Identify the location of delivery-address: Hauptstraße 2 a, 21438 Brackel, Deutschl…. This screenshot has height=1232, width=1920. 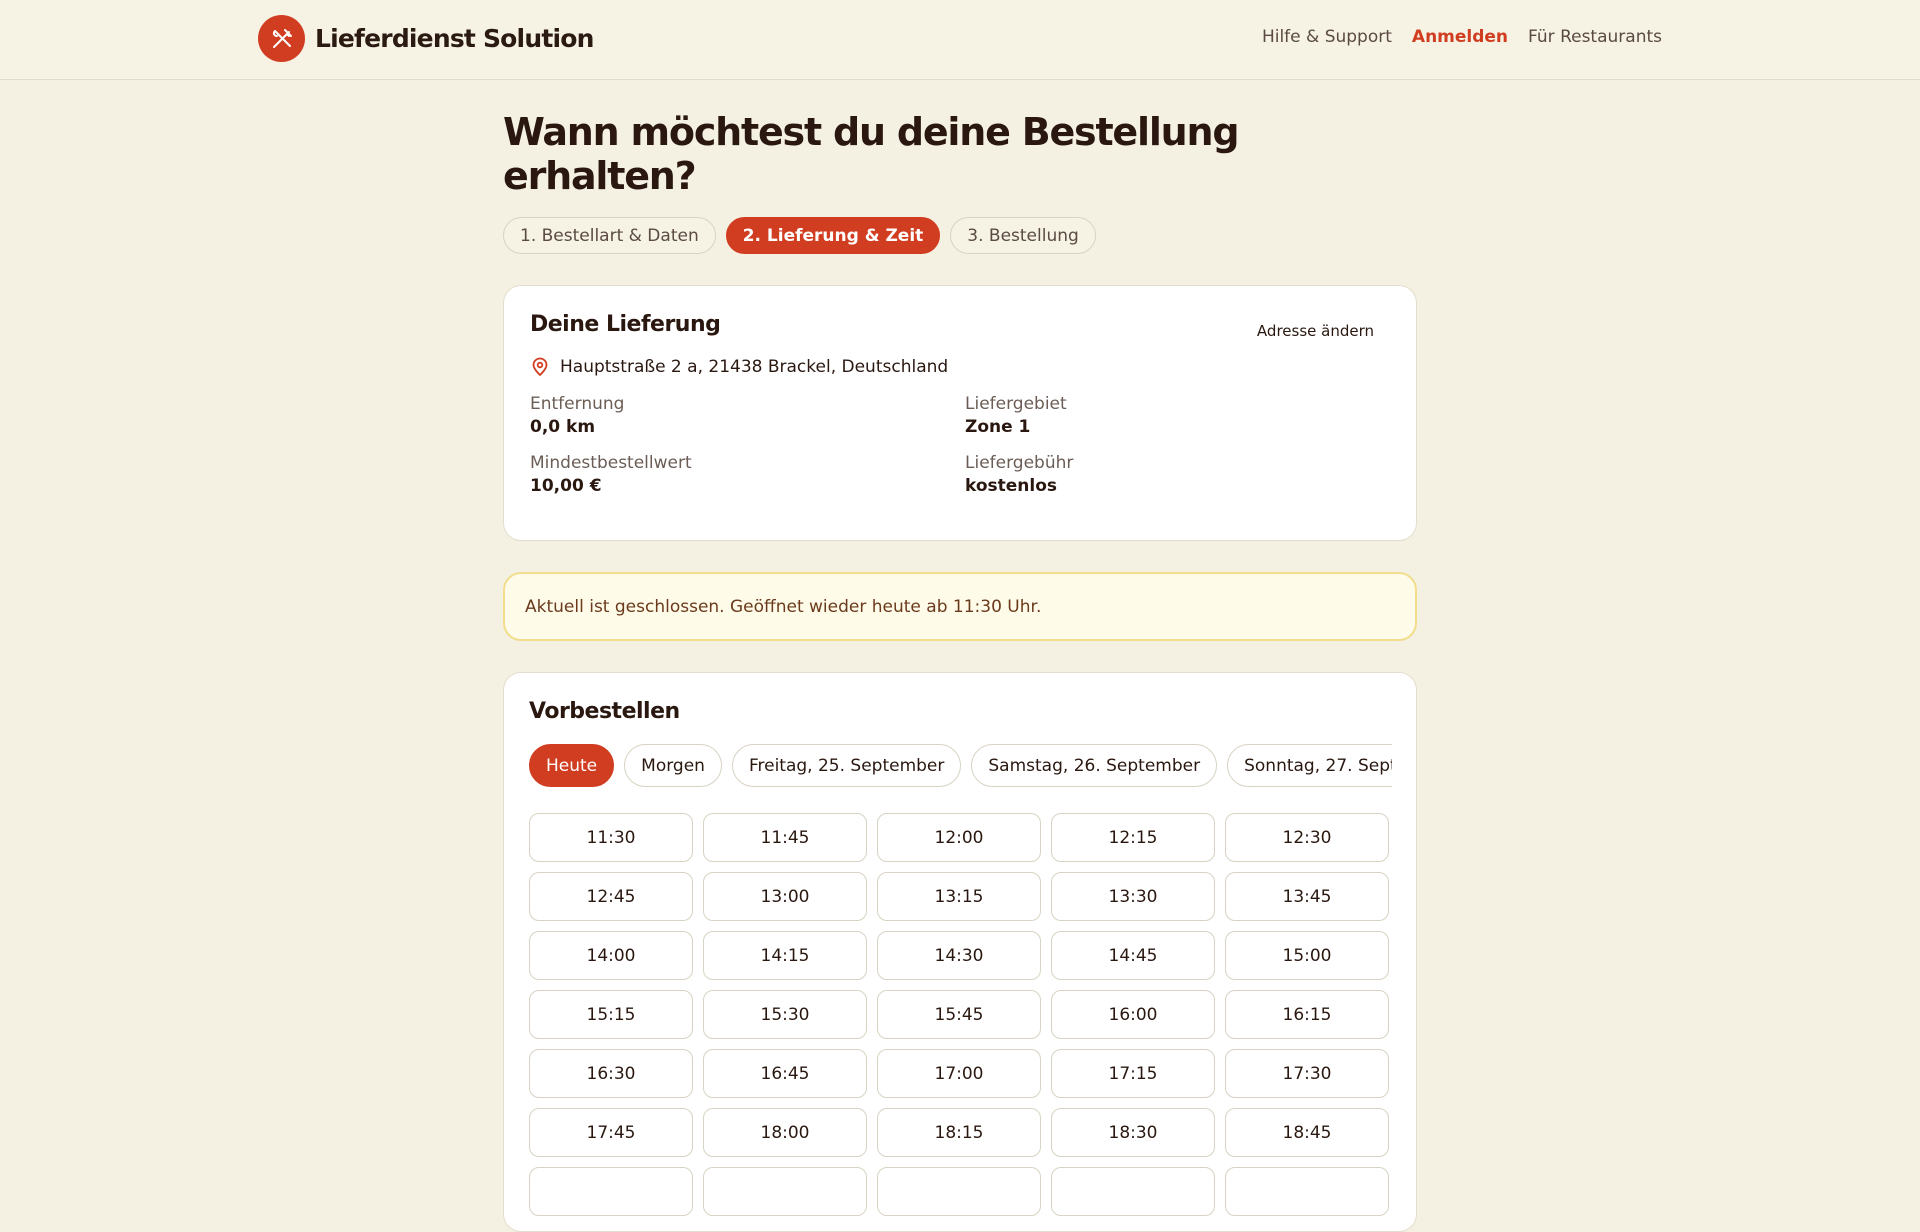
(960, 367).